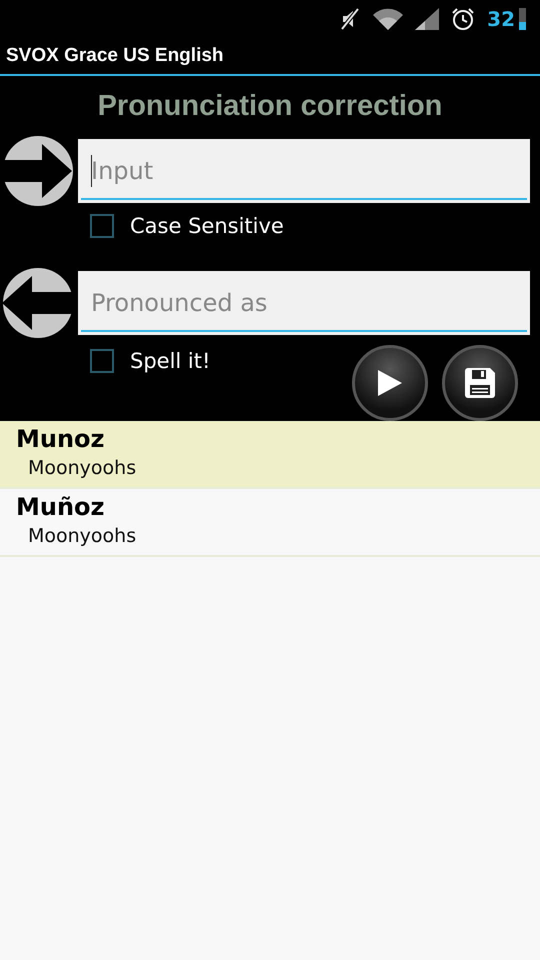 The height and width of the screenshot is (960, 540). What do you see at coordinates (270, 106) in the screenshot?
I see `screen-heading: Pronunciation correction` at bounding box center [270, 106].